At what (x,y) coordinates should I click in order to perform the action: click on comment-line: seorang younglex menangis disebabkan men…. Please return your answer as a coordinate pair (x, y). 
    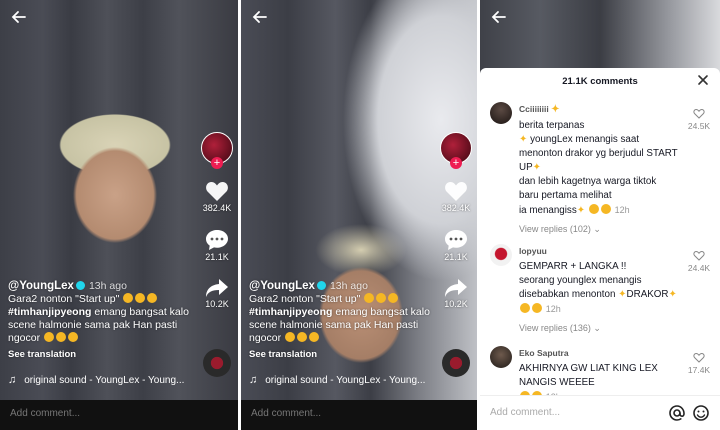
    Looking at the image, I should click on (598, 287).